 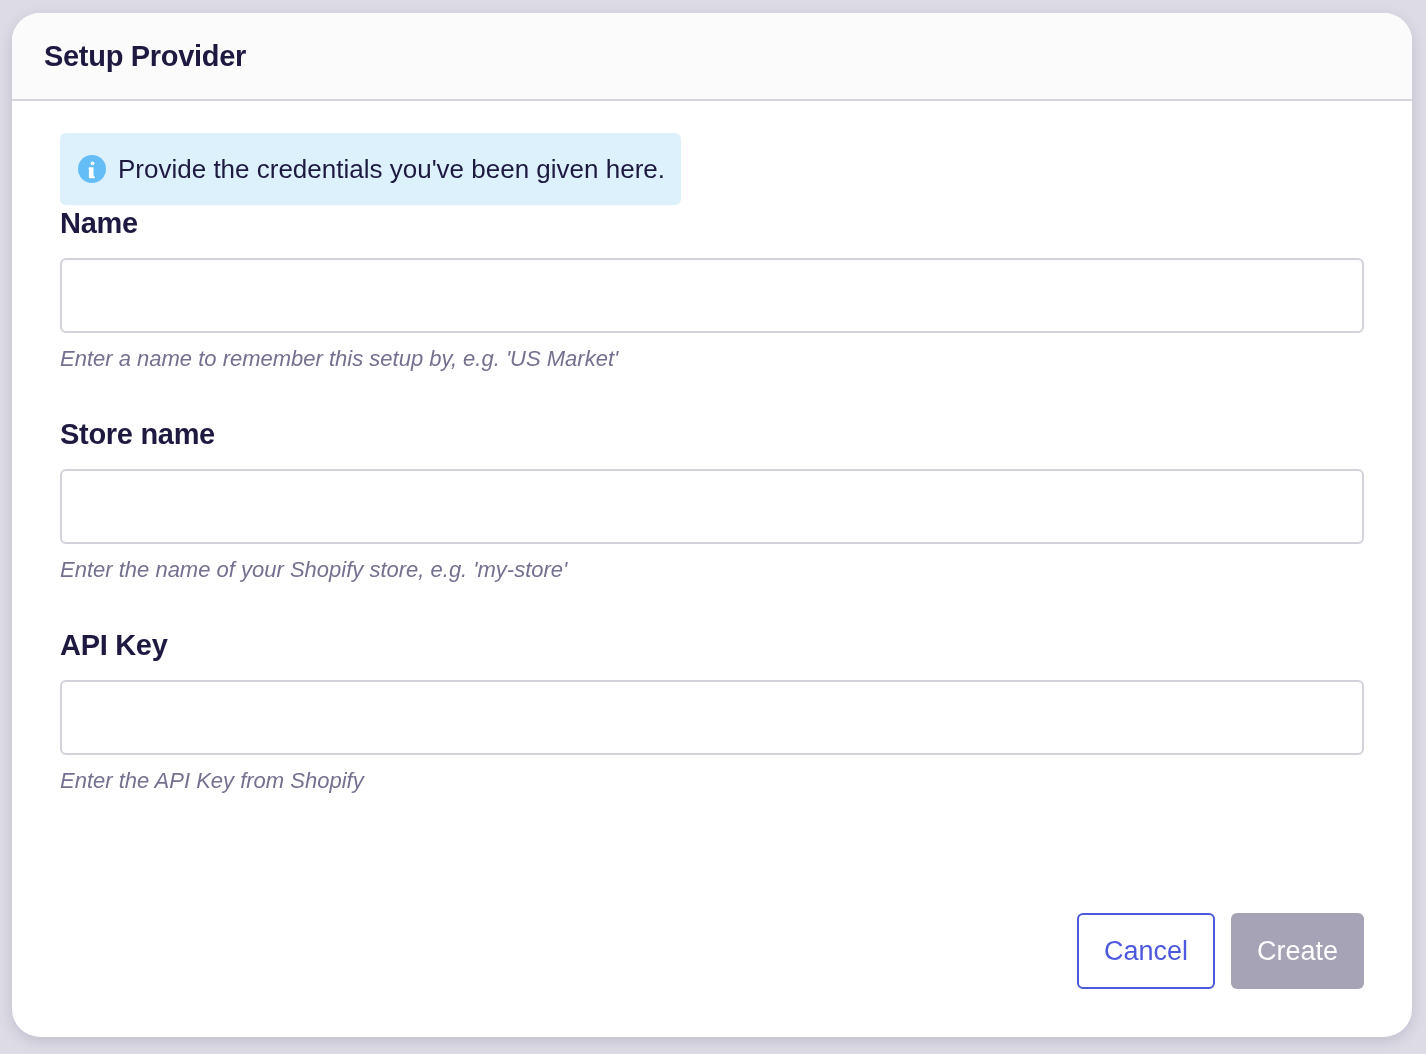 What do you see at coordinates (391, 169) in the screenshot?
I see `info-message: Provide the credentials you've been given here.` at bounding box center [391, 169].